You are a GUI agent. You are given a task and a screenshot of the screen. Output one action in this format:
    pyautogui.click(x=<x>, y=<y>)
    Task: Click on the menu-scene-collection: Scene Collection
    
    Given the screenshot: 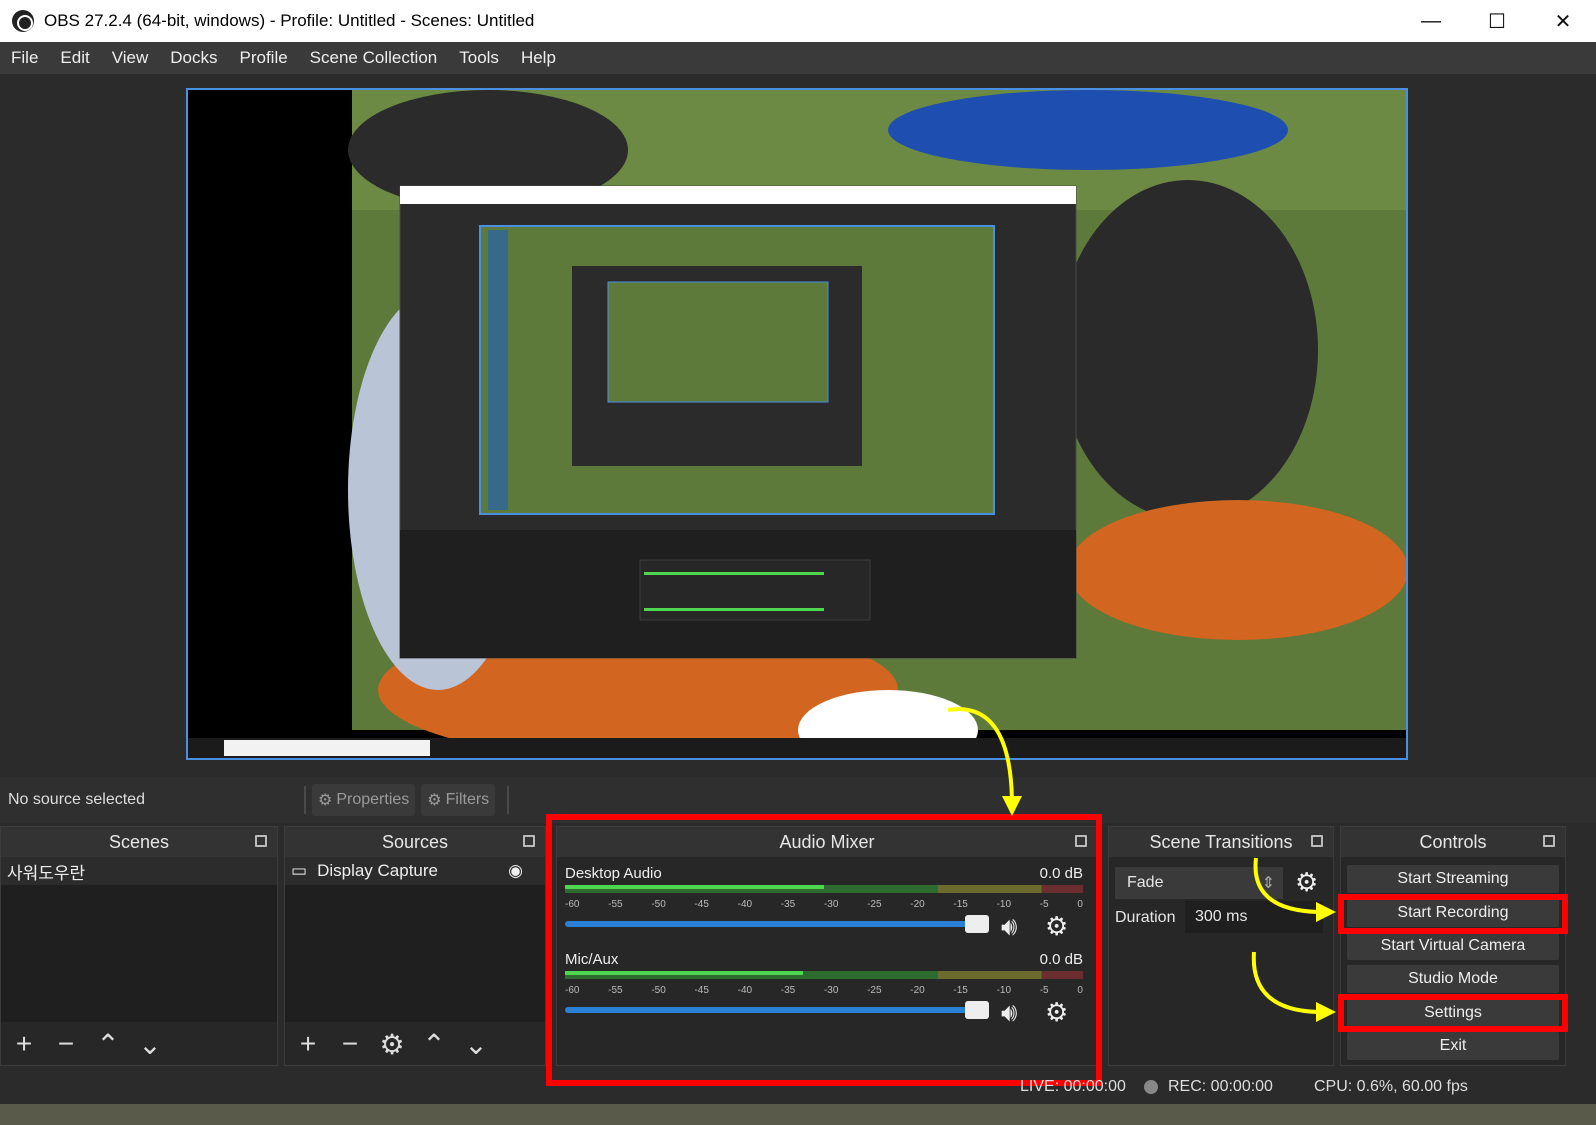 What is the action you would take?
    pyautogui.click(x=374, y=58)
    